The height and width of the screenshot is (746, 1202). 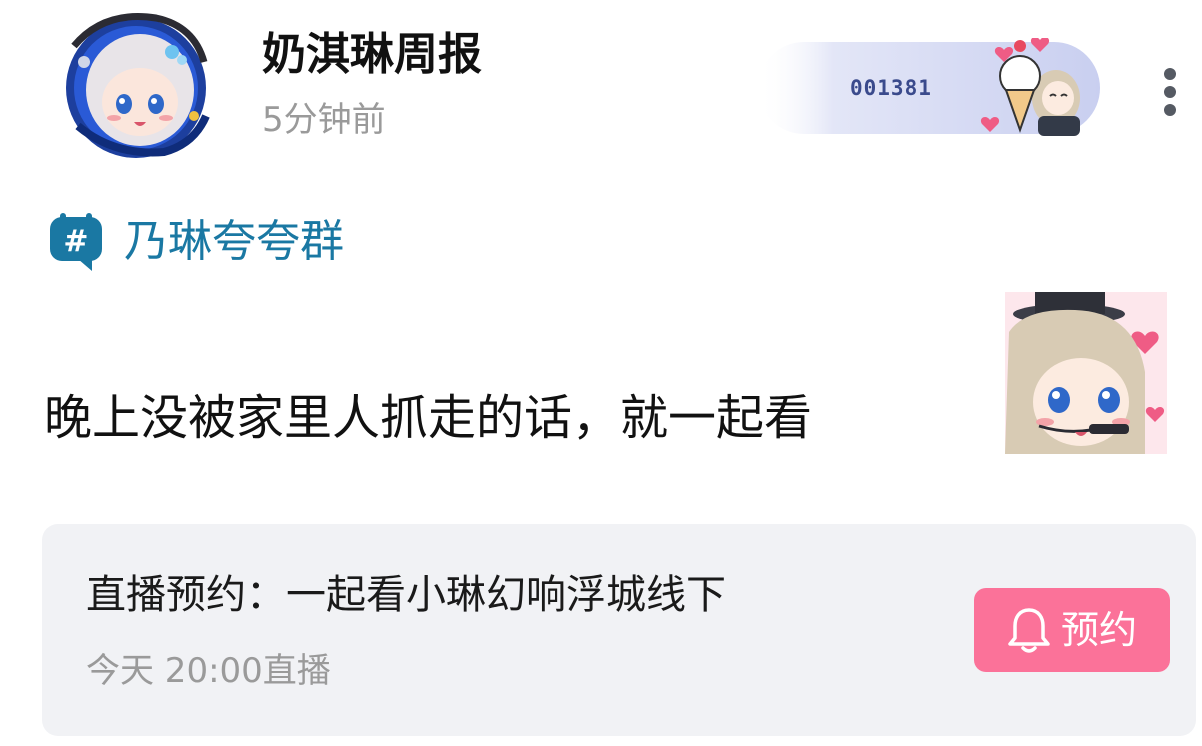 I want to click on post-time: 5分钟前, so click(x=324, y=120).